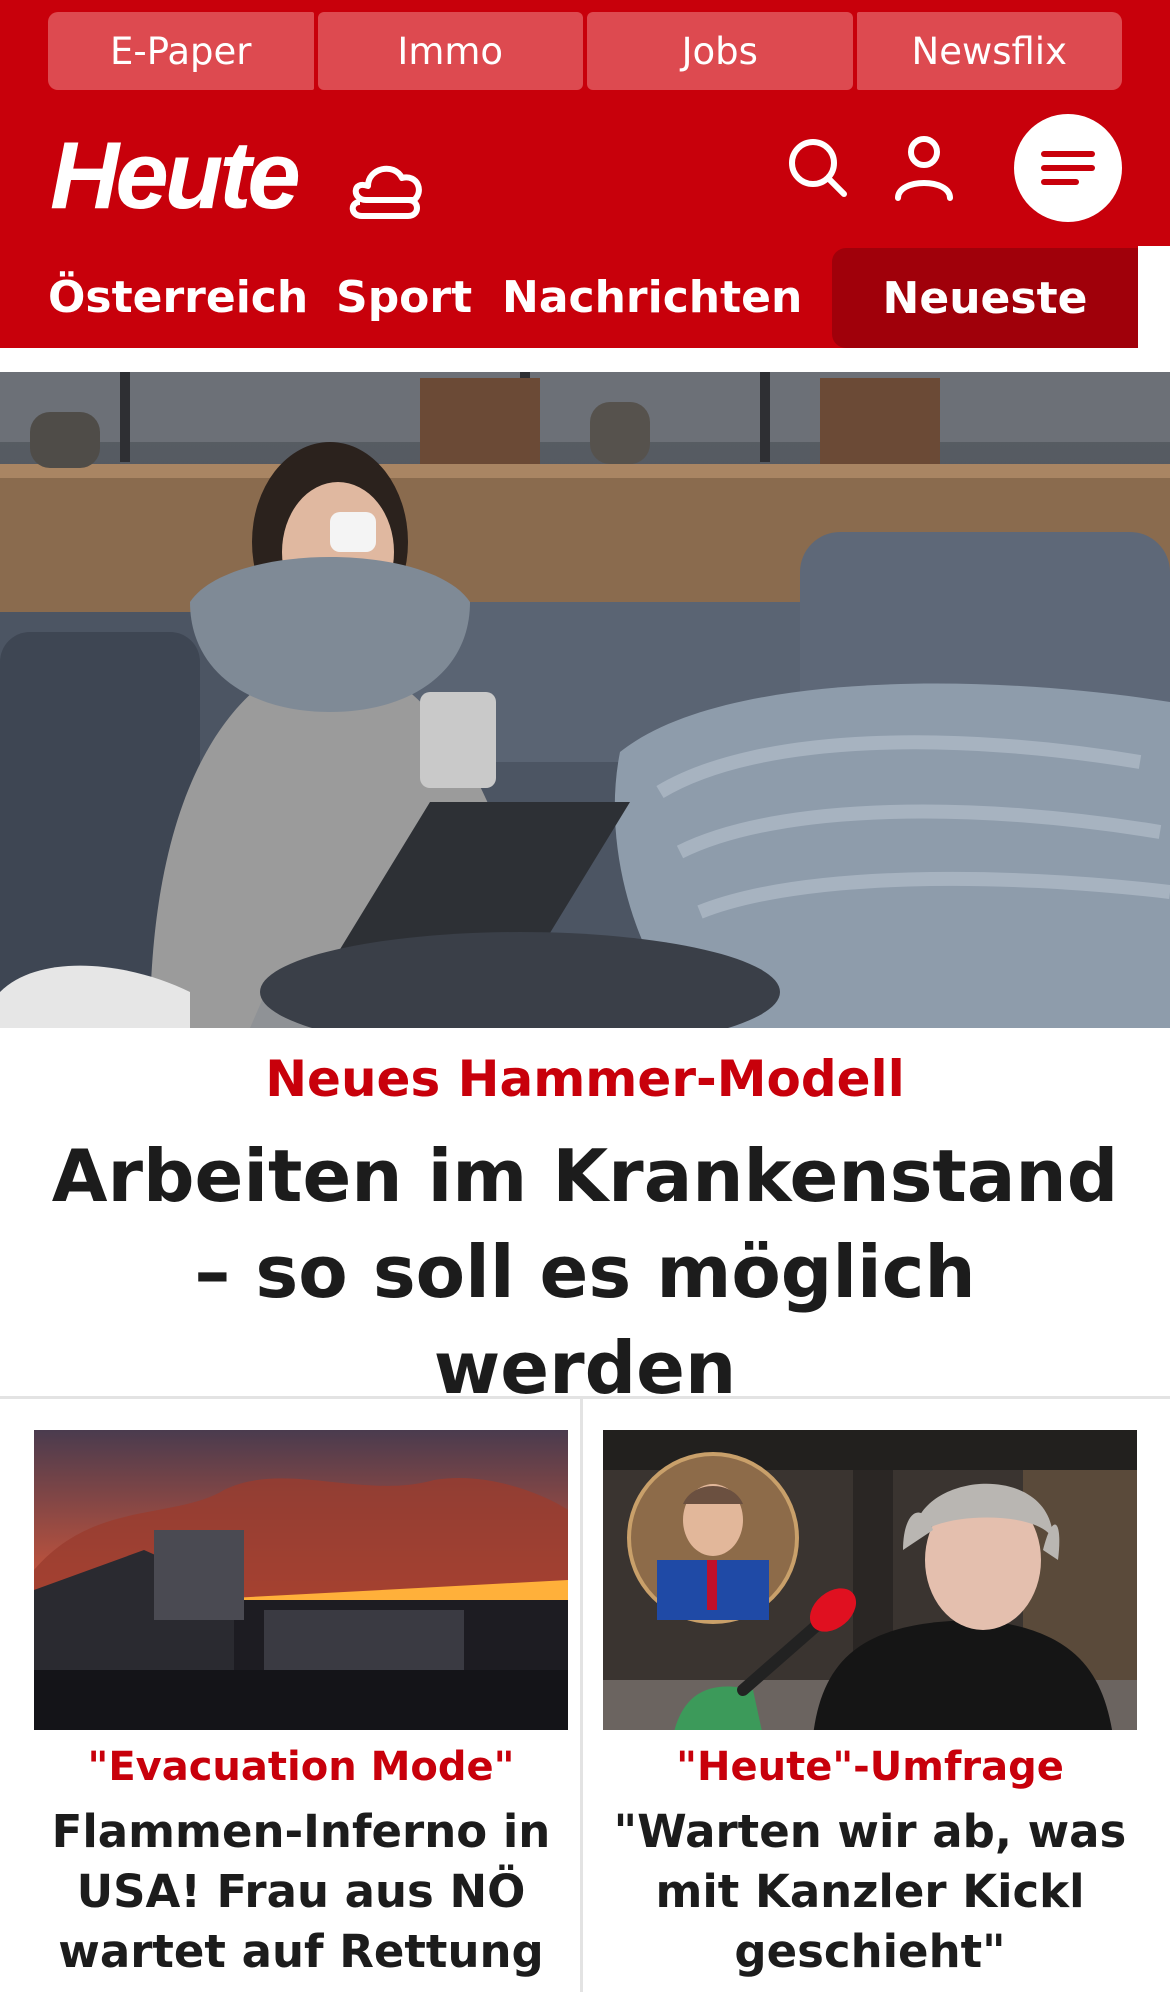  I want to click on menu-icon, so click(1068, 168).